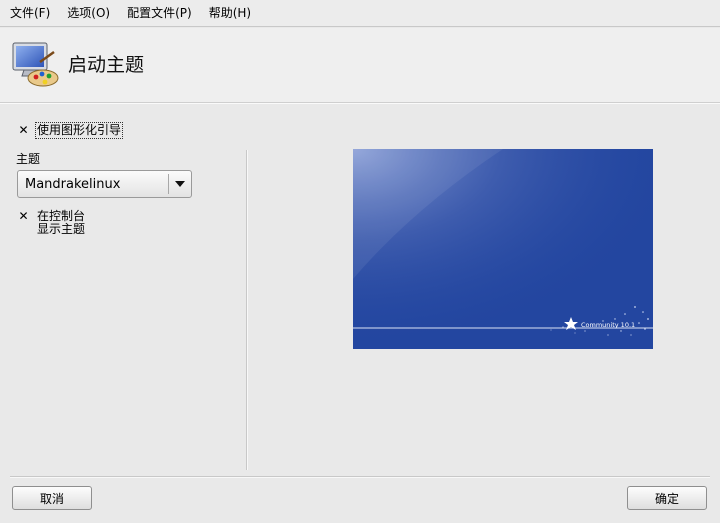 This screenshot has width=720, height=523. Describe the element at coordinates (23, 130) in the screenshot. I see `use-graphical-boot-checkbox: ✕` at that location.